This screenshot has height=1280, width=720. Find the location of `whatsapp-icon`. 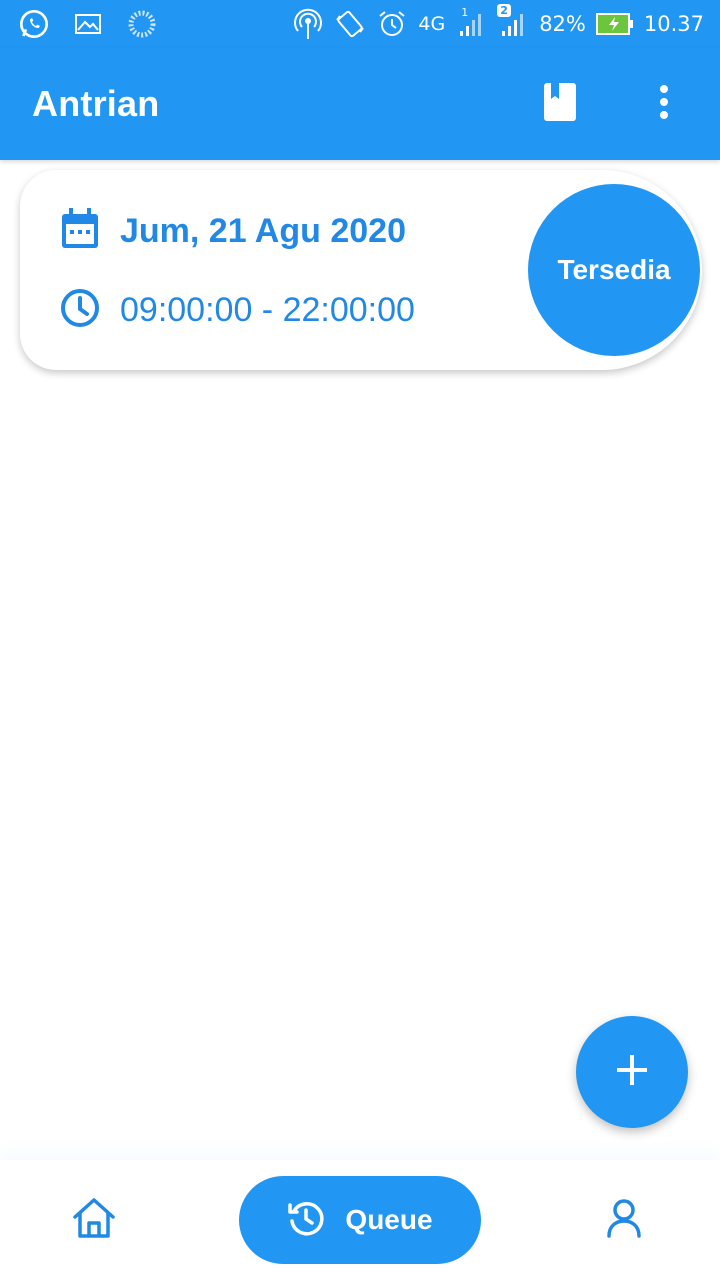

whatsapp-icon is located at coordinates (34, 24).